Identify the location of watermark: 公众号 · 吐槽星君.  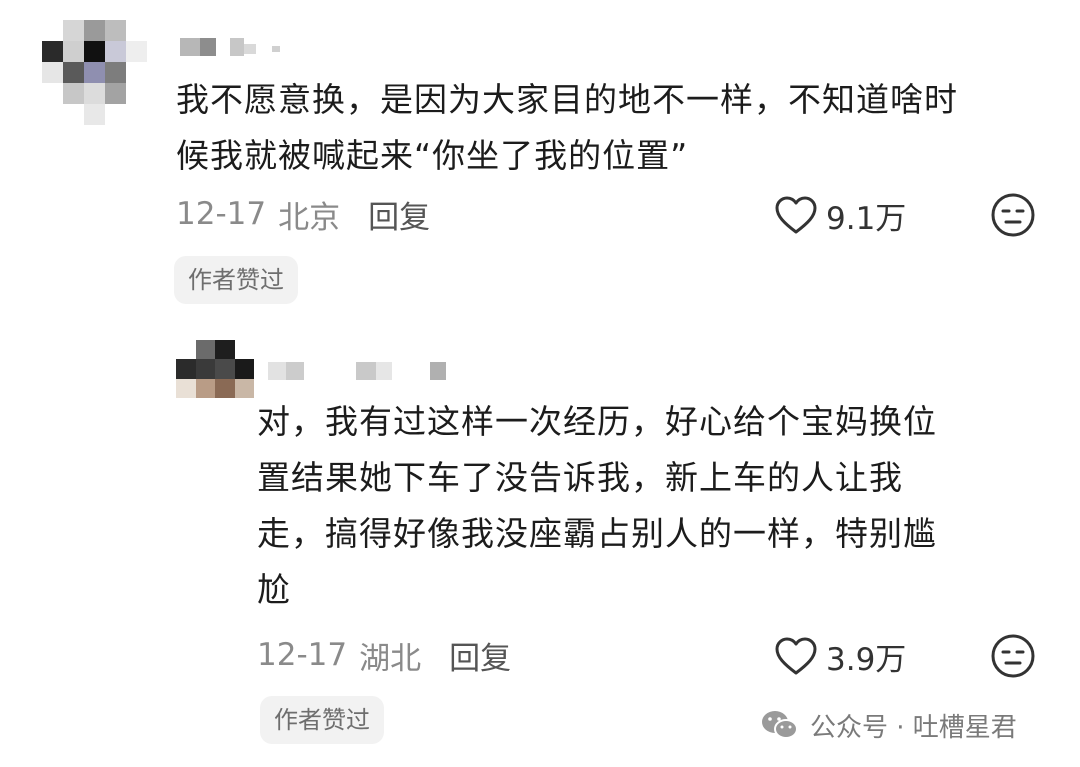
(888, 725).